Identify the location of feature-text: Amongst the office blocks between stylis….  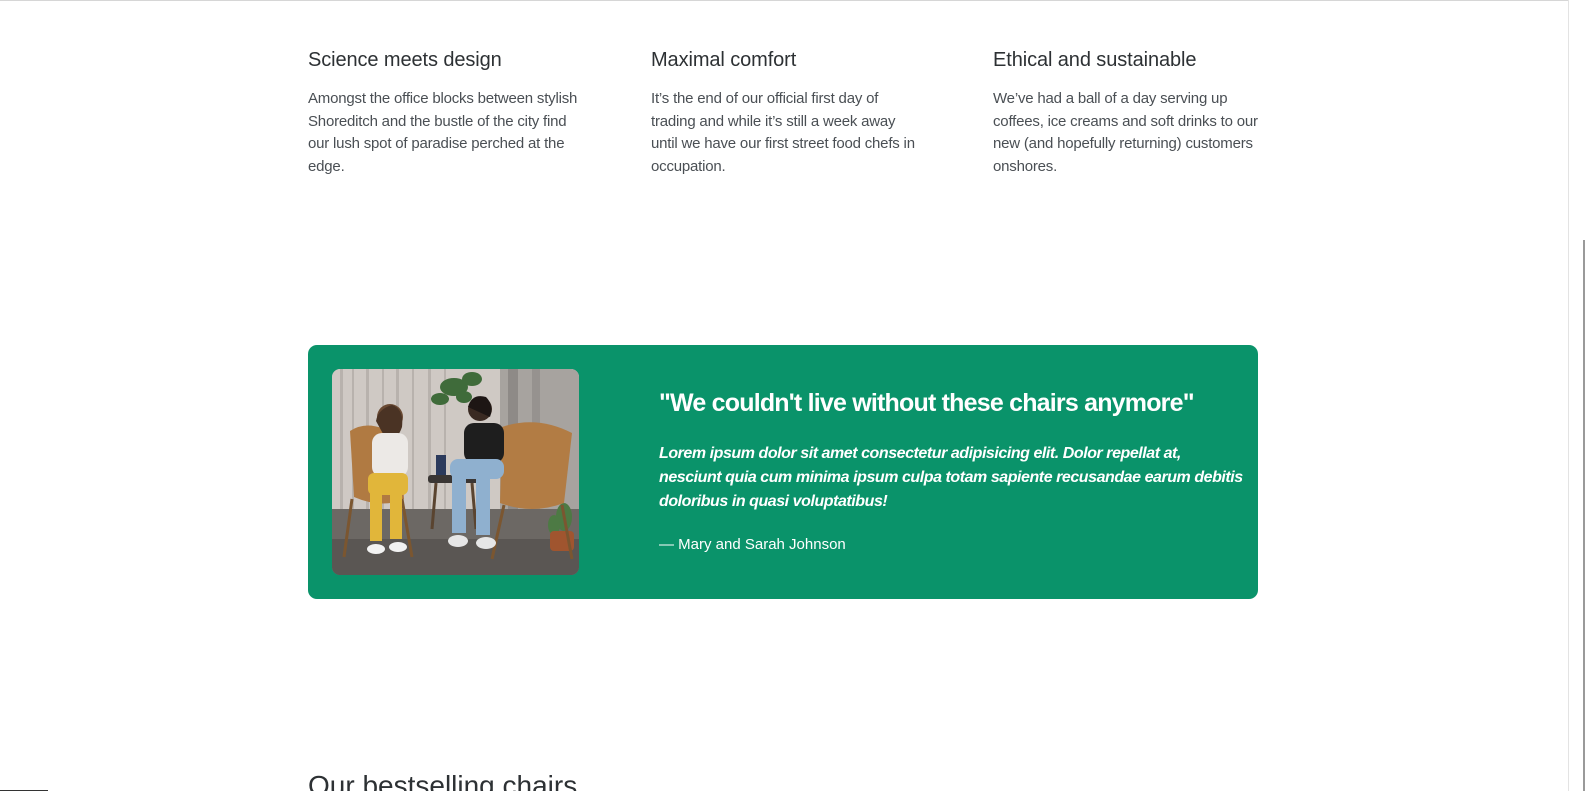
(443, 132).